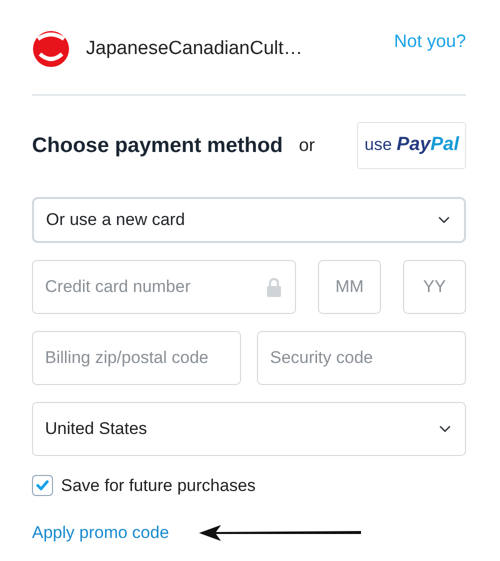 The image size is (500, 561). Describe the element at coordinates (101, 533) in the screenshot. I see `promo-code-link: Apply promo code` at that location.